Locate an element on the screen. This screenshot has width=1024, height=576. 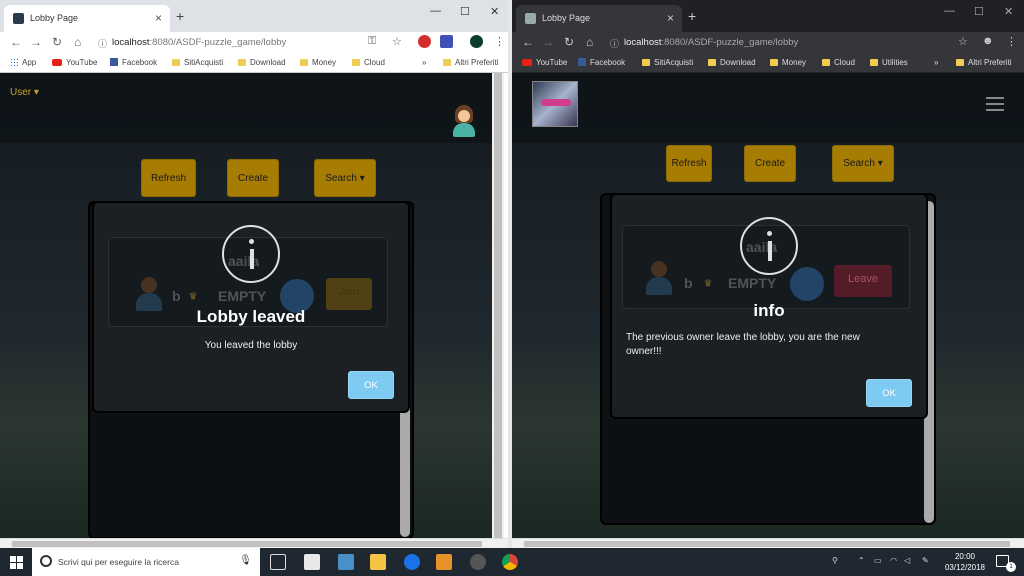
bookmark-utilities: Utilities is located at coordinates (889, 62).